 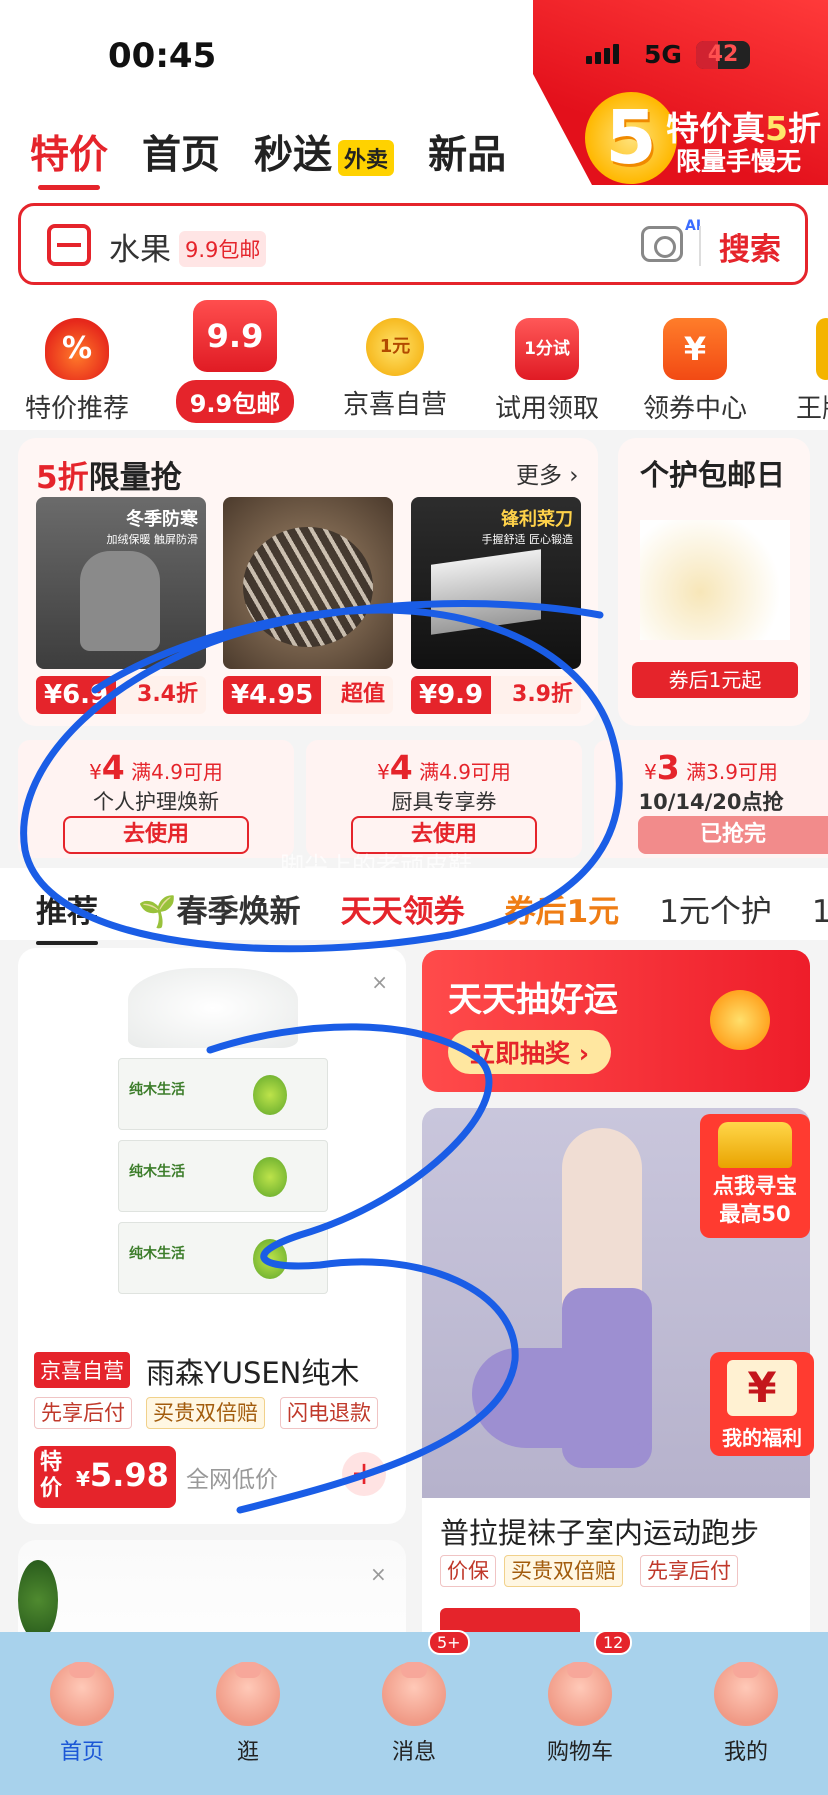 What do you see at coordinates (733, 835) in the screenshot?
I see `coupon-claimed-button: 已抢完` at bounding box center [733, 835].